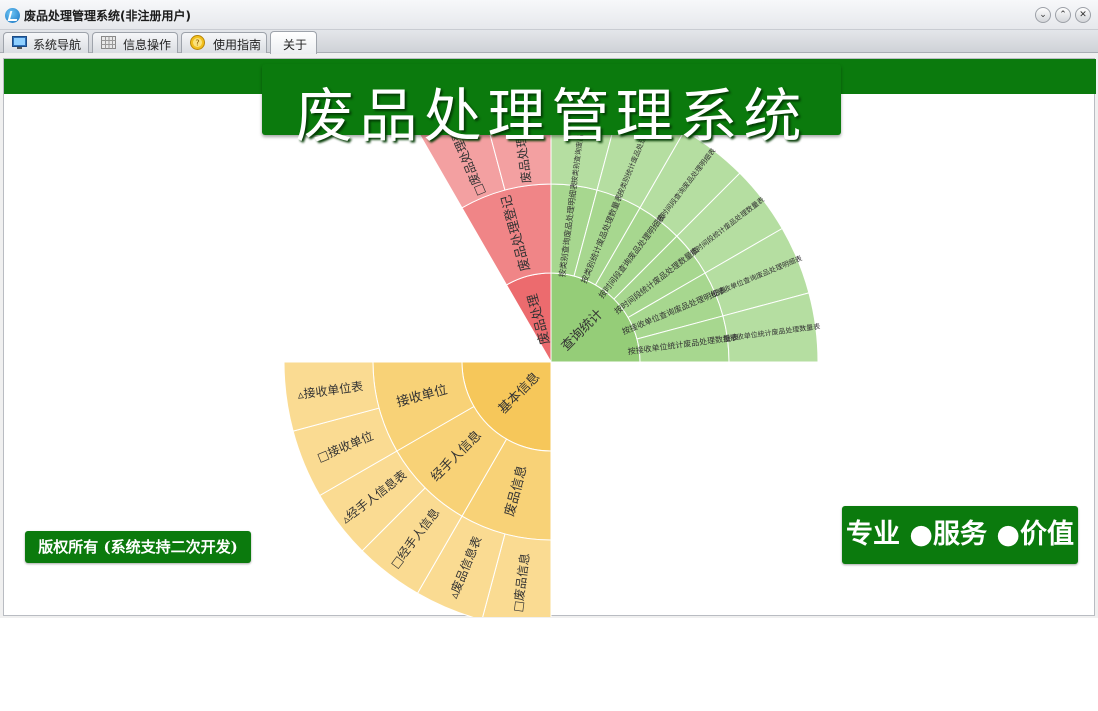 This screenshot has height=711, width=1098. Describe the element at coordinates (549, 15) in the screenshot. I see `title-bar: 废品处理管理系统(非注册用户) ⌄ ⌃ ✕` at that location.